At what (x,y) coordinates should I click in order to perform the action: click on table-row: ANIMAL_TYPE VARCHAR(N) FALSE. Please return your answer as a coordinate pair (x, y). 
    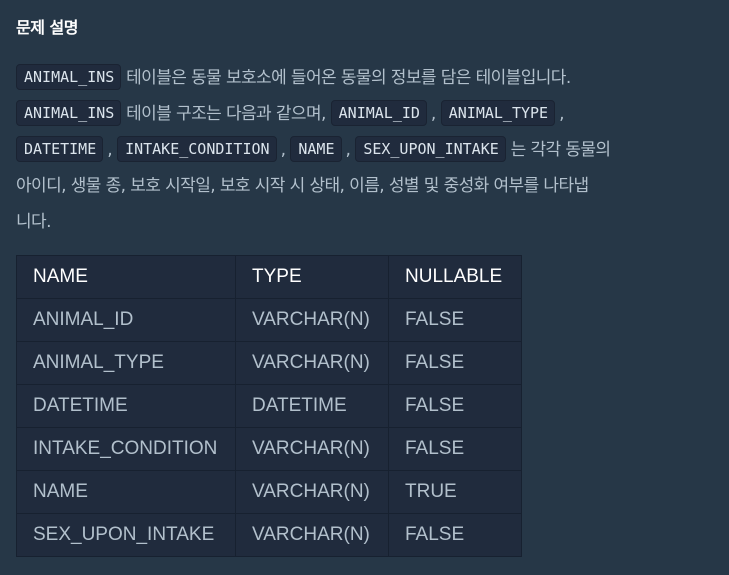
    Looking at the image, I should click on (269, 363).